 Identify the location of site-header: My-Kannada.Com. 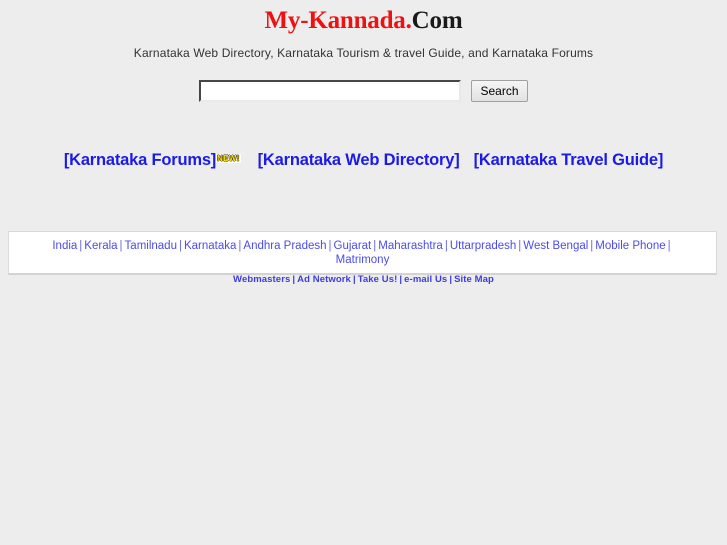
(363, 16).